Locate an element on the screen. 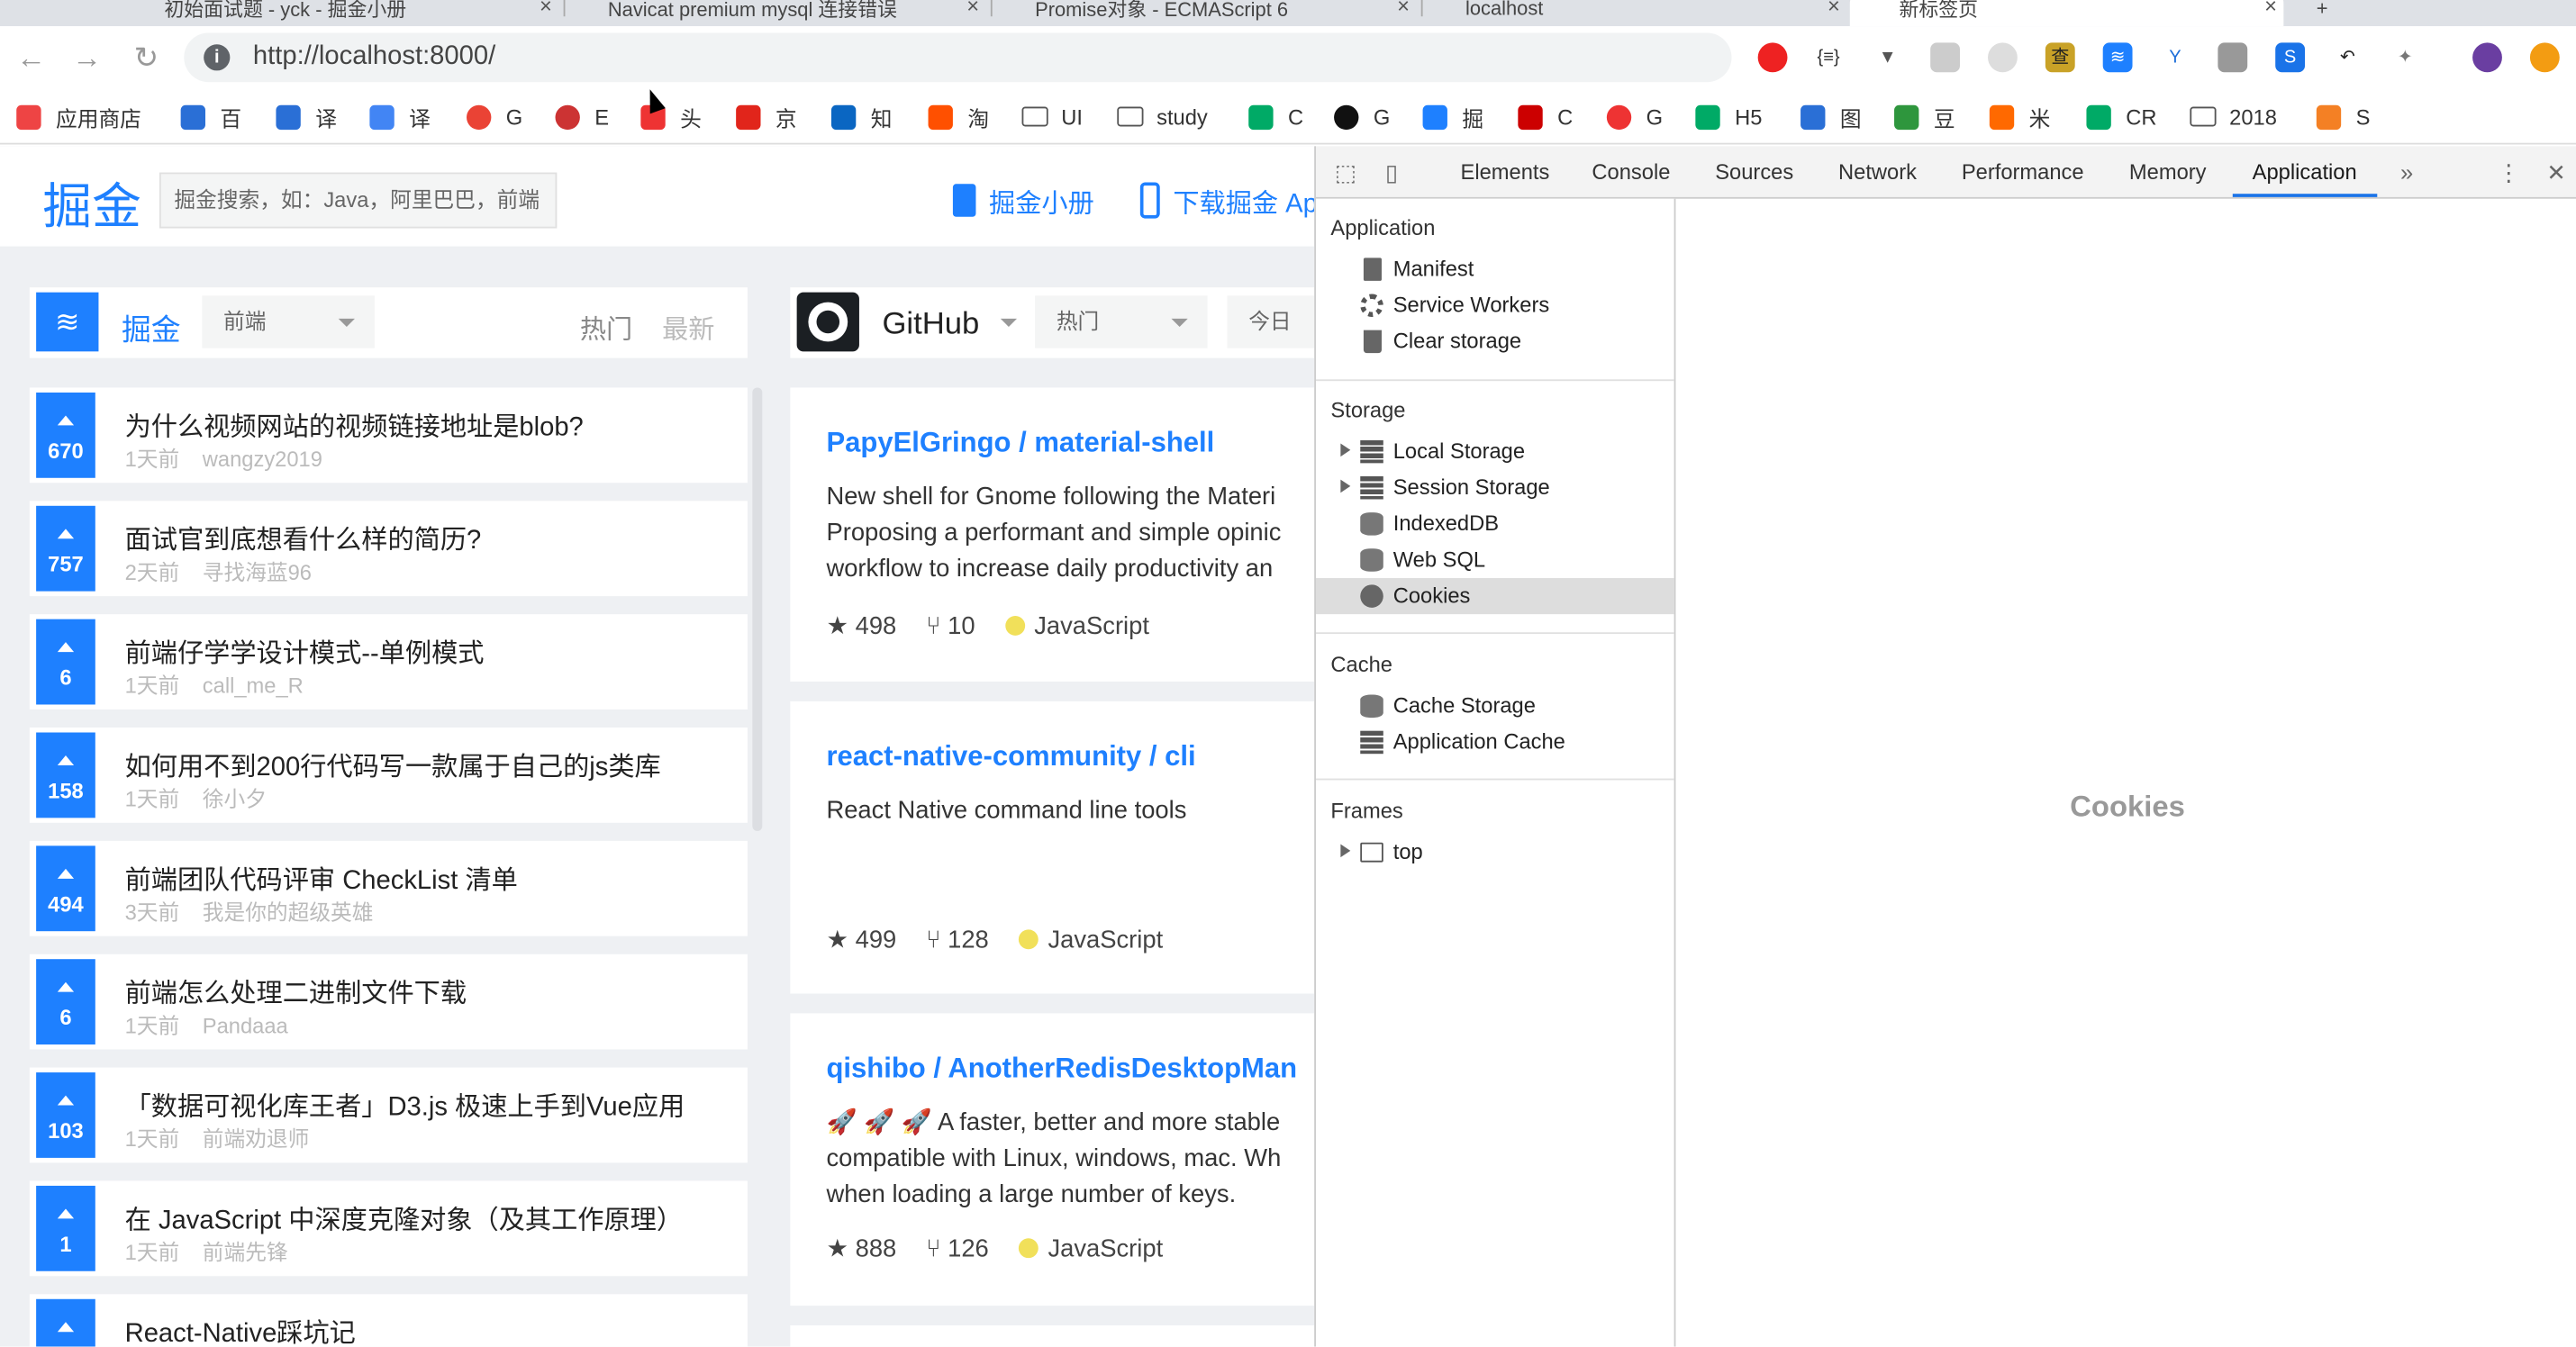 This screenshot has width=2576, height=1347. bookmark: 掘 is located at coordinates (1452, 116).